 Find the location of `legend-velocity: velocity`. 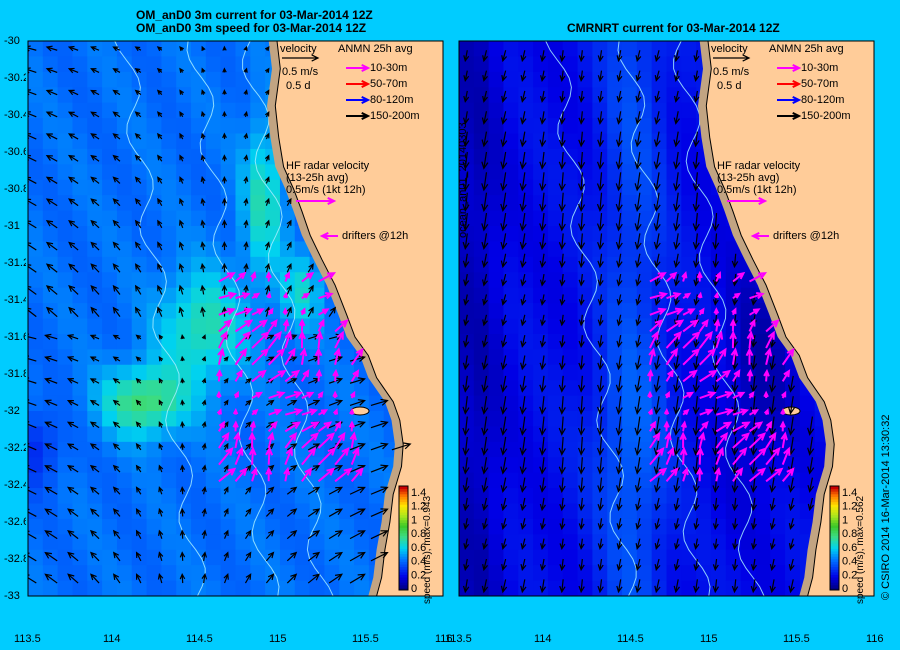

legend-velocity: velocity is located at coordinates (298, 49).